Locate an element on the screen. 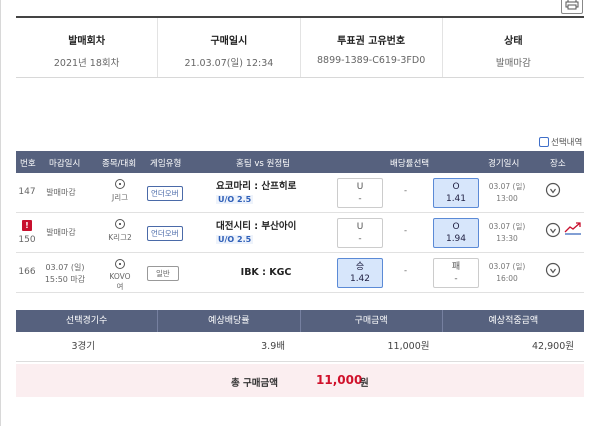 The image size is (591, 426). match-teams: 대전시티 : 부산아이 U/O 2.5 is located at coordinates (271, 233).